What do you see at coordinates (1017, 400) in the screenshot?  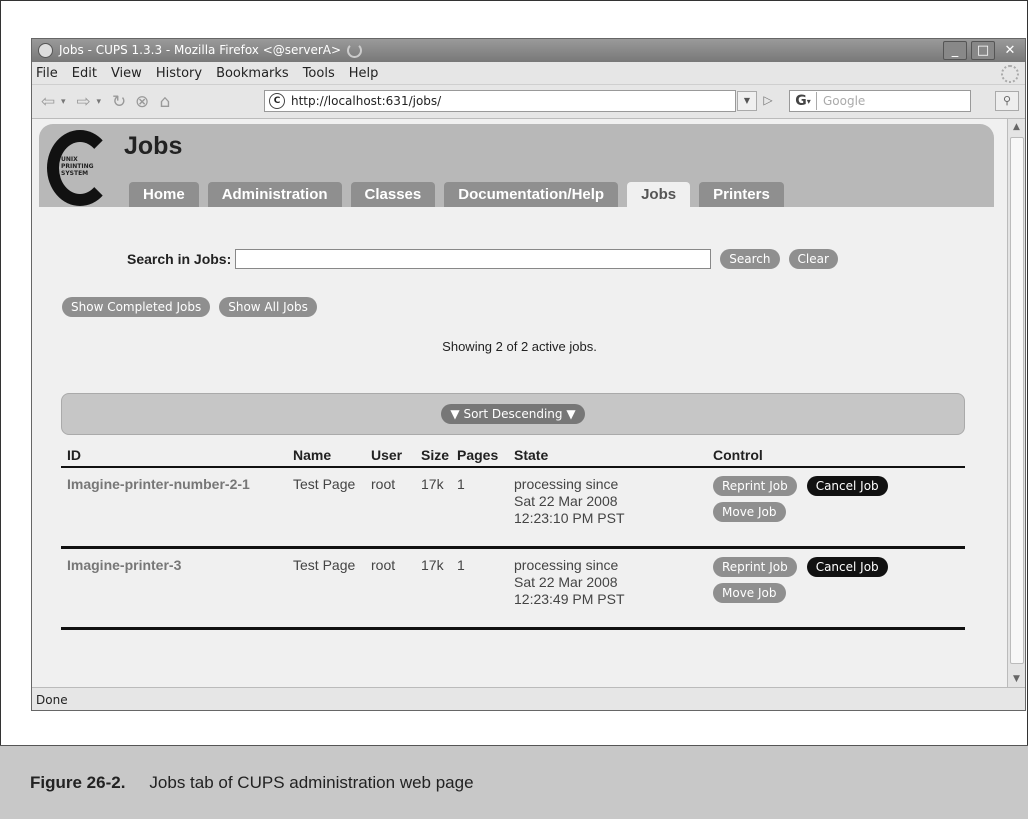 I see `scrollbar-thumb` at bounding box center [1017, 400].